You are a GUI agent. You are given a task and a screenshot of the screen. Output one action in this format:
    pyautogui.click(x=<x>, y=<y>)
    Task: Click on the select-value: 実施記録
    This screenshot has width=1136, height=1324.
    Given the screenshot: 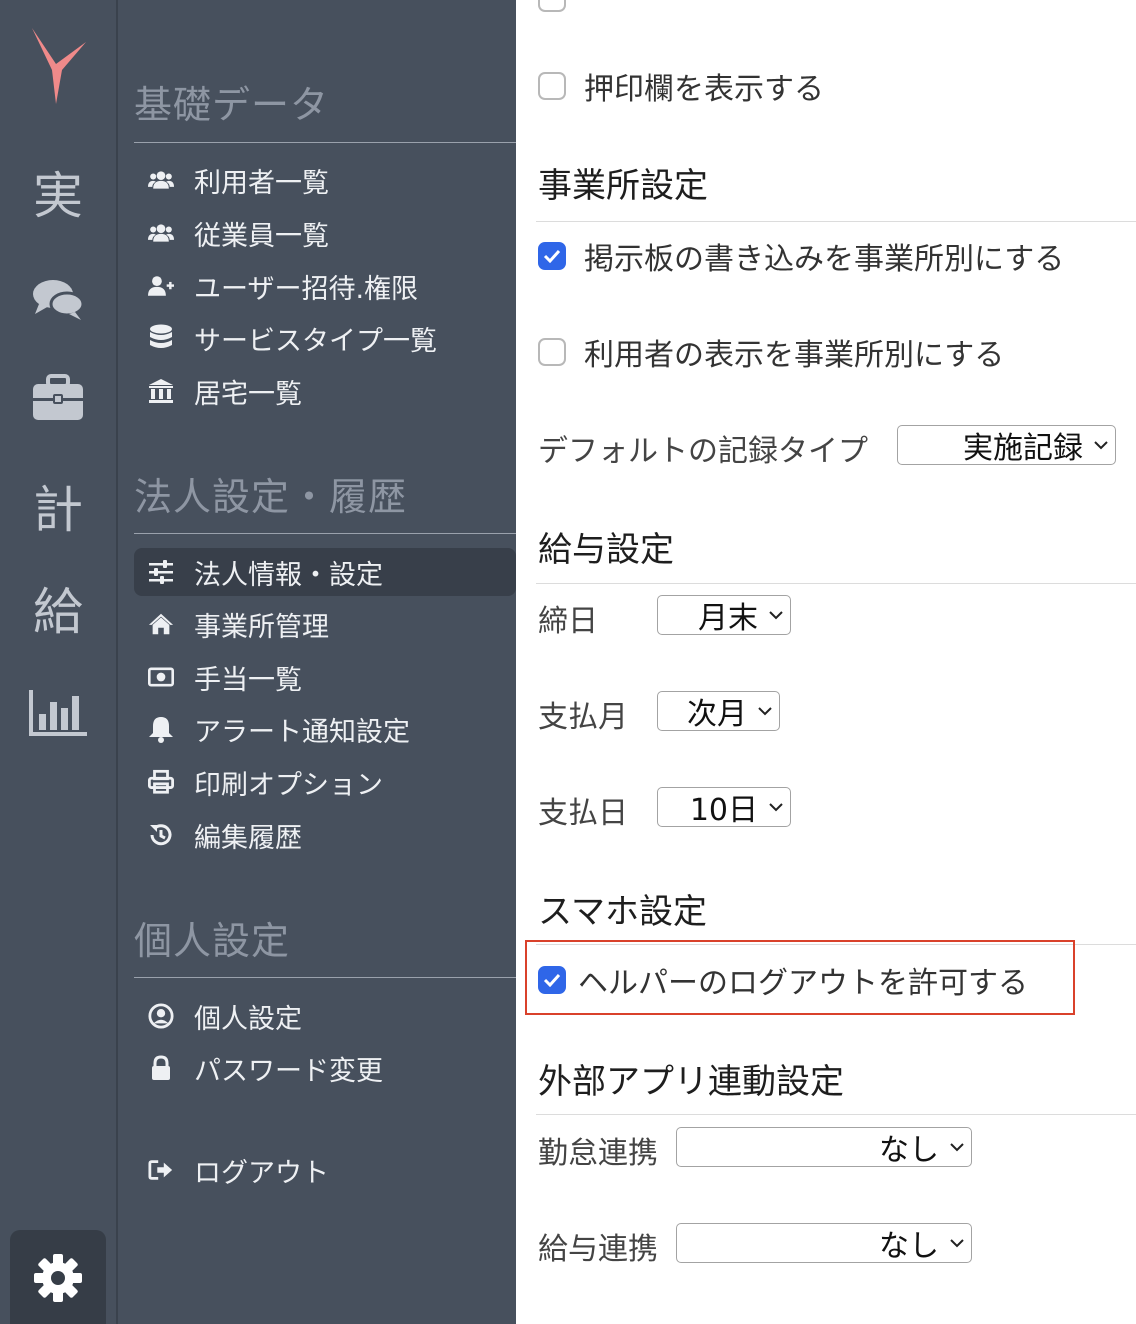 What is the action you would take?
    pyautogui.click(x=1023, y=448)
    